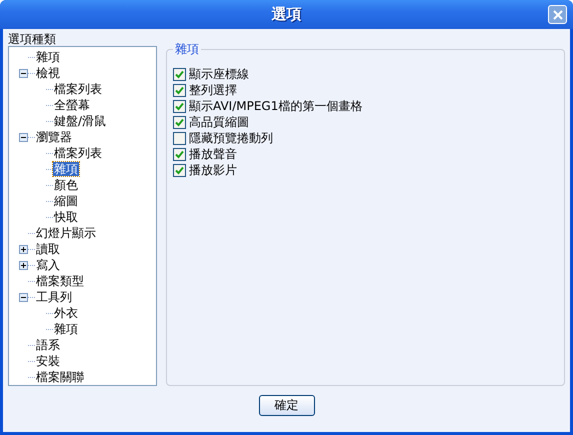 Image resolution: width=573 pixels, height=435 pixels. Describe the element at coordinates (48, 249) in the screenshot. I see `tree-item: 讀取` at that location.